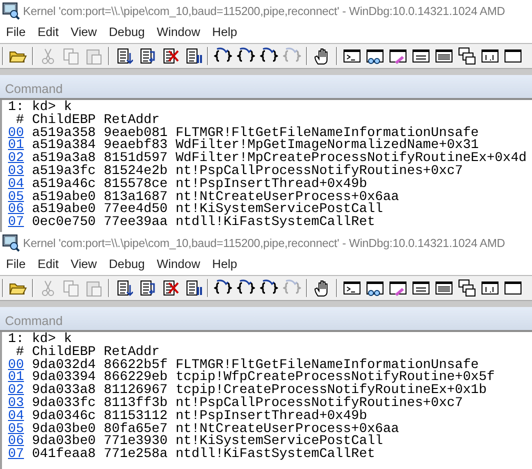  What do you see at coordinates (64, 133) in the screenshot?
I see `child-ebp: a519a358` at bounding box center [64, 133].